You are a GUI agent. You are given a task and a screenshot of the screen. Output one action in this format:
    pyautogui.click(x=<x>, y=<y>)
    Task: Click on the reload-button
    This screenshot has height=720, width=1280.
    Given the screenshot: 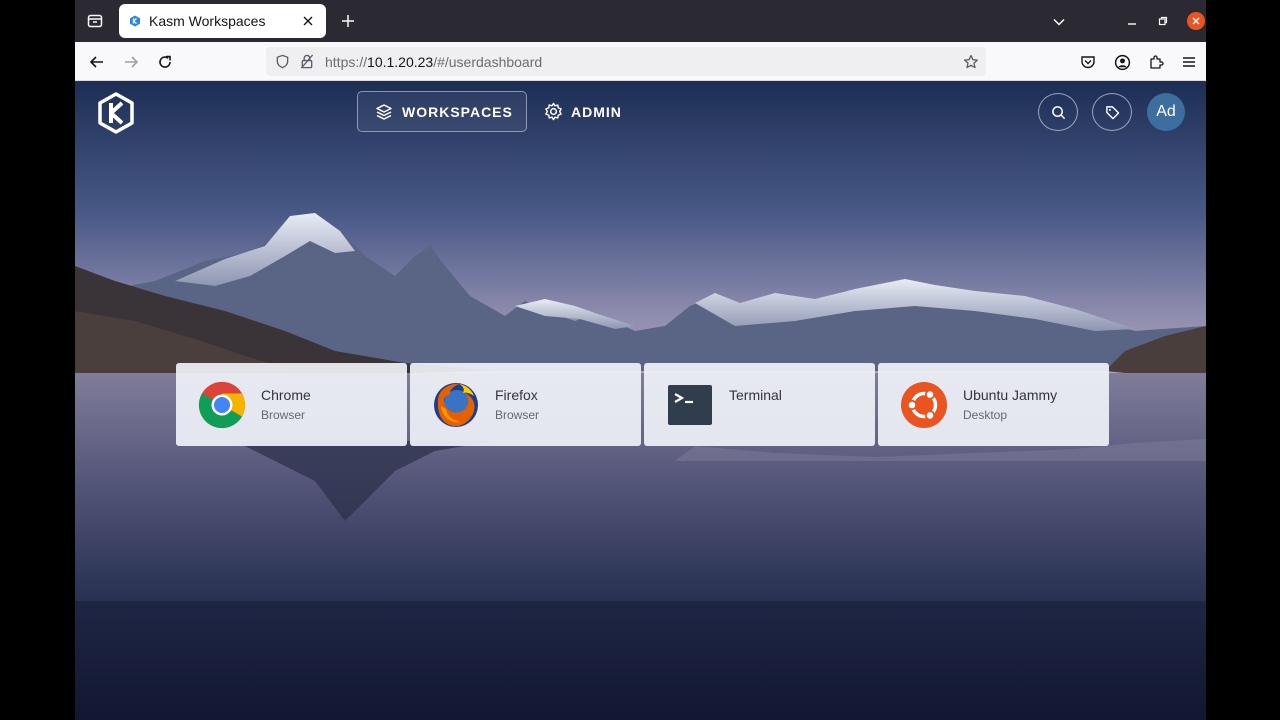 What is the action you would take?
    pyautogui.click(x=165, y=62)
    